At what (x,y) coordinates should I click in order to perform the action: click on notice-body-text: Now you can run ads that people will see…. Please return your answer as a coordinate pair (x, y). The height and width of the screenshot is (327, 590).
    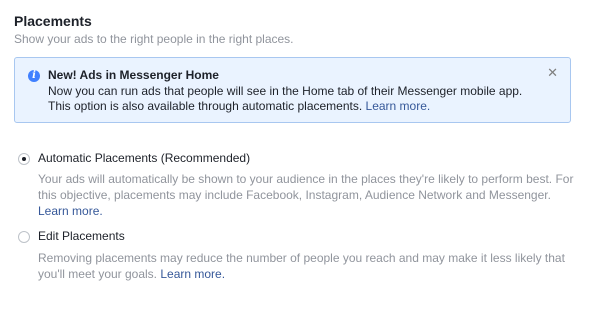
    Looking at the image, I should click on (285, 98).